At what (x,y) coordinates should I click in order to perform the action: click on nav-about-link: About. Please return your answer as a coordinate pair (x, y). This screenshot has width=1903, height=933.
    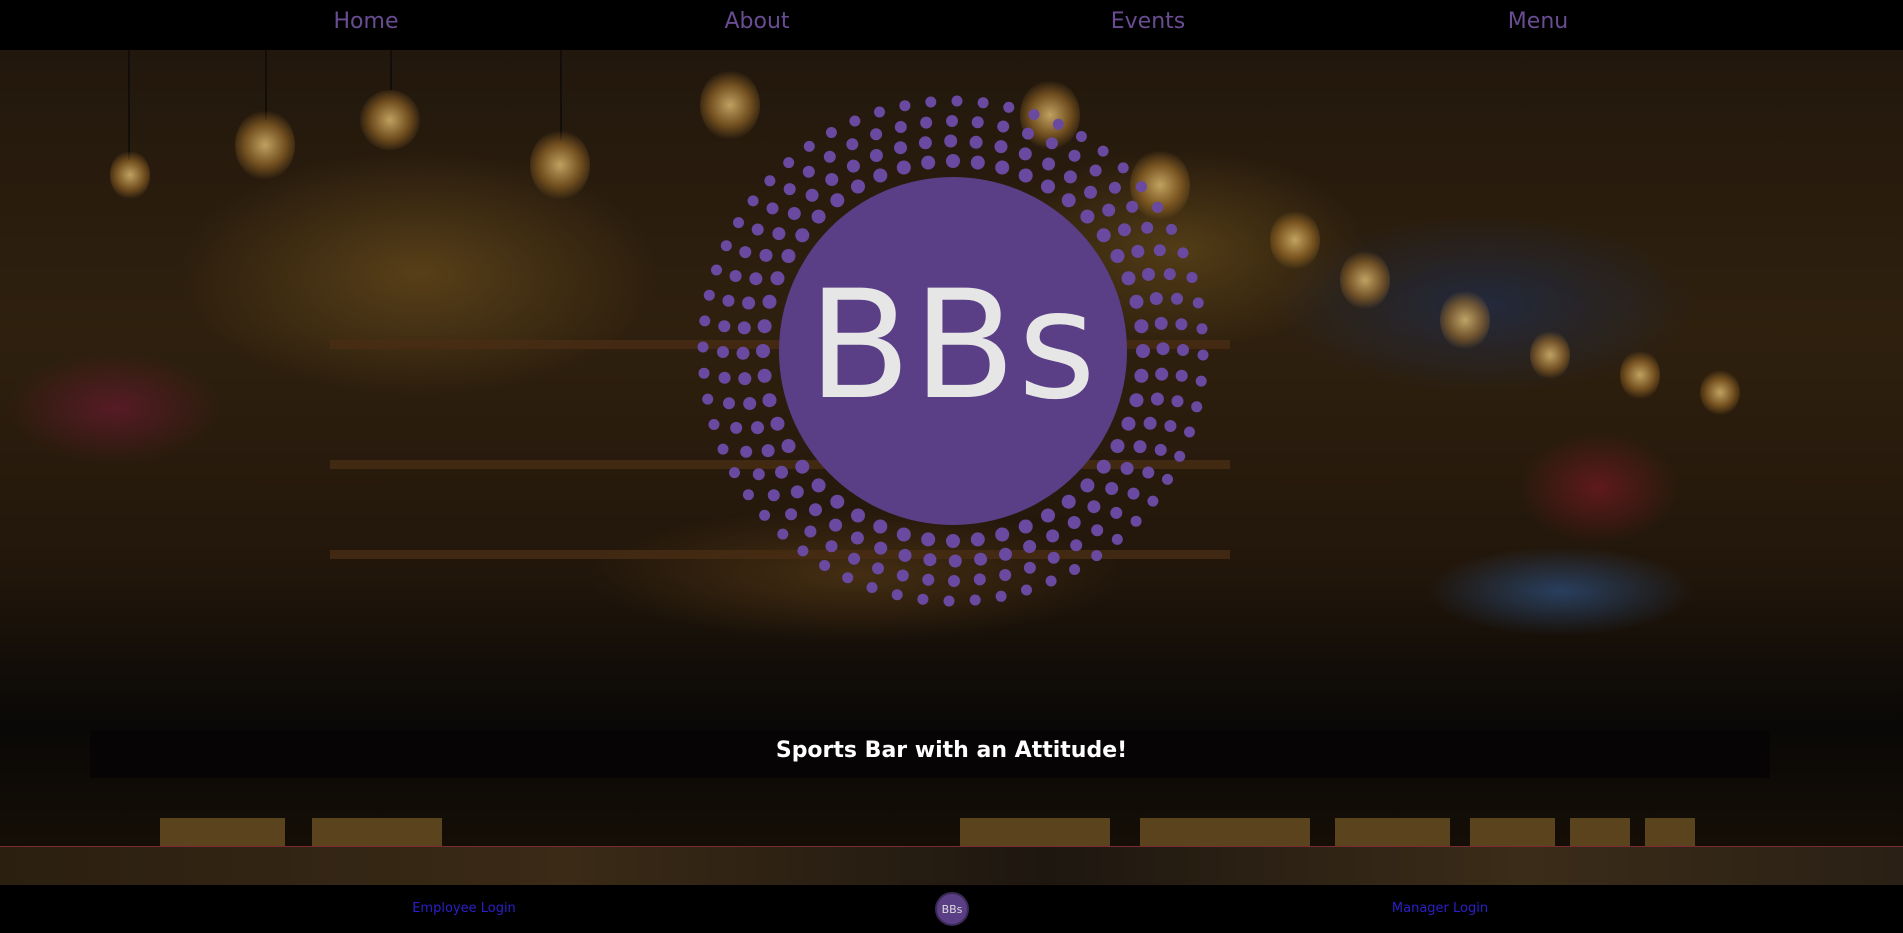
    Looking at the image, I should click on (756, 21).